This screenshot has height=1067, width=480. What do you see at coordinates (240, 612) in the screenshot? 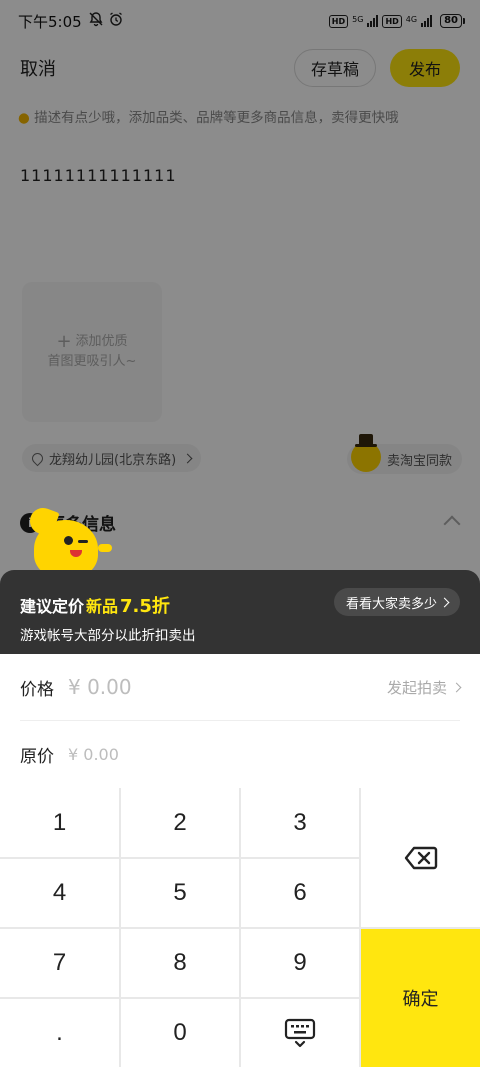
I see `suggest-price-banner: 建议定价 新品 7.5折 游戏帐号大部分以此折扣卖出 看看大家卖多少` at bounding box center [240, 612].